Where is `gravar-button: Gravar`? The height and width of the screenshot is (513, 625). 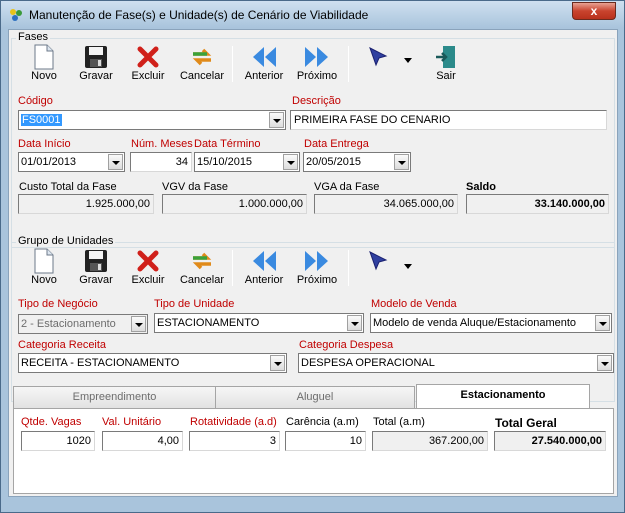 gravar-button: Gravar is located at coordinates (96, 63).